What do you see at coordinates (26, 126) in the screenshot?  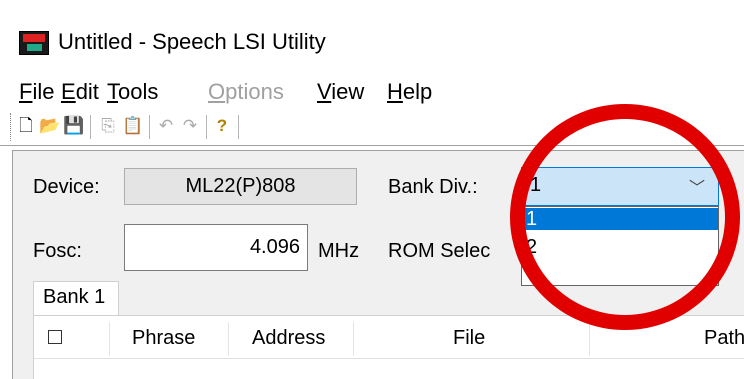 I see `new-file-icon: 🗋` at bounding box center [26, 126].